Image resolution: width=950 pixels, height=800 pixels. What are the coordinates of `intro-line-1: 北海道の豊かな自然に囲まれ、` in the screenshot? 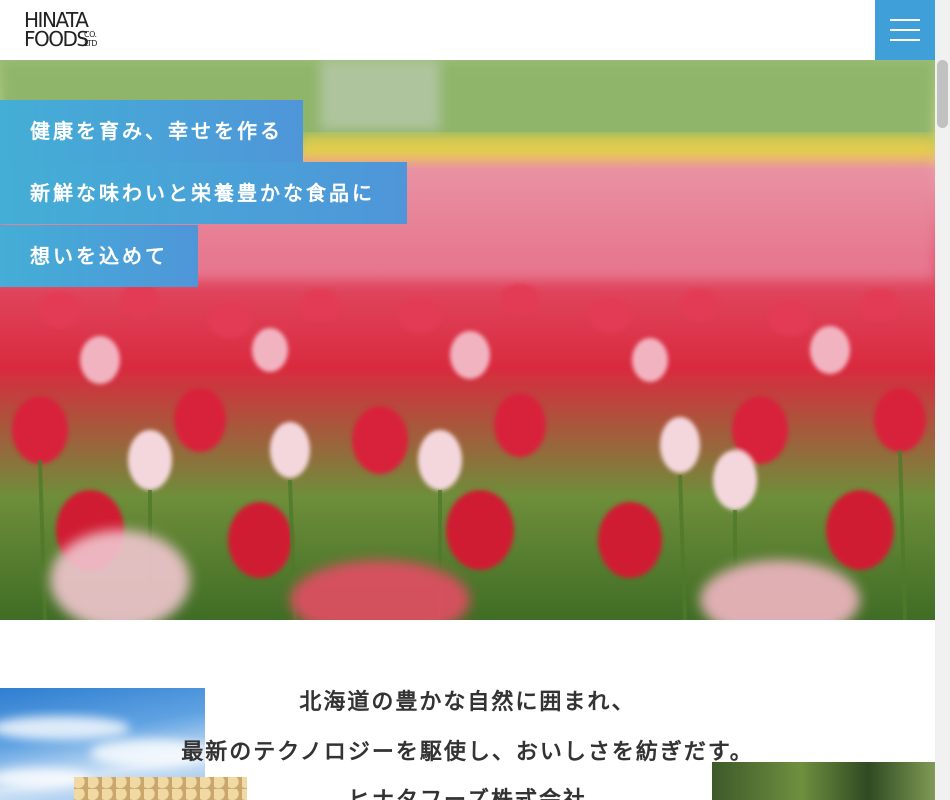 It's located at (467, 702).